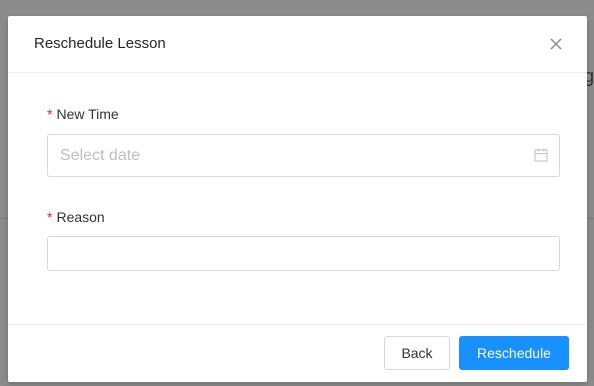 The width and height of the screenshot is (594, 386). Describe the element at coordinates (514, 353) in the screenshot. I see `reschedule-button: Reschedule` at that location.